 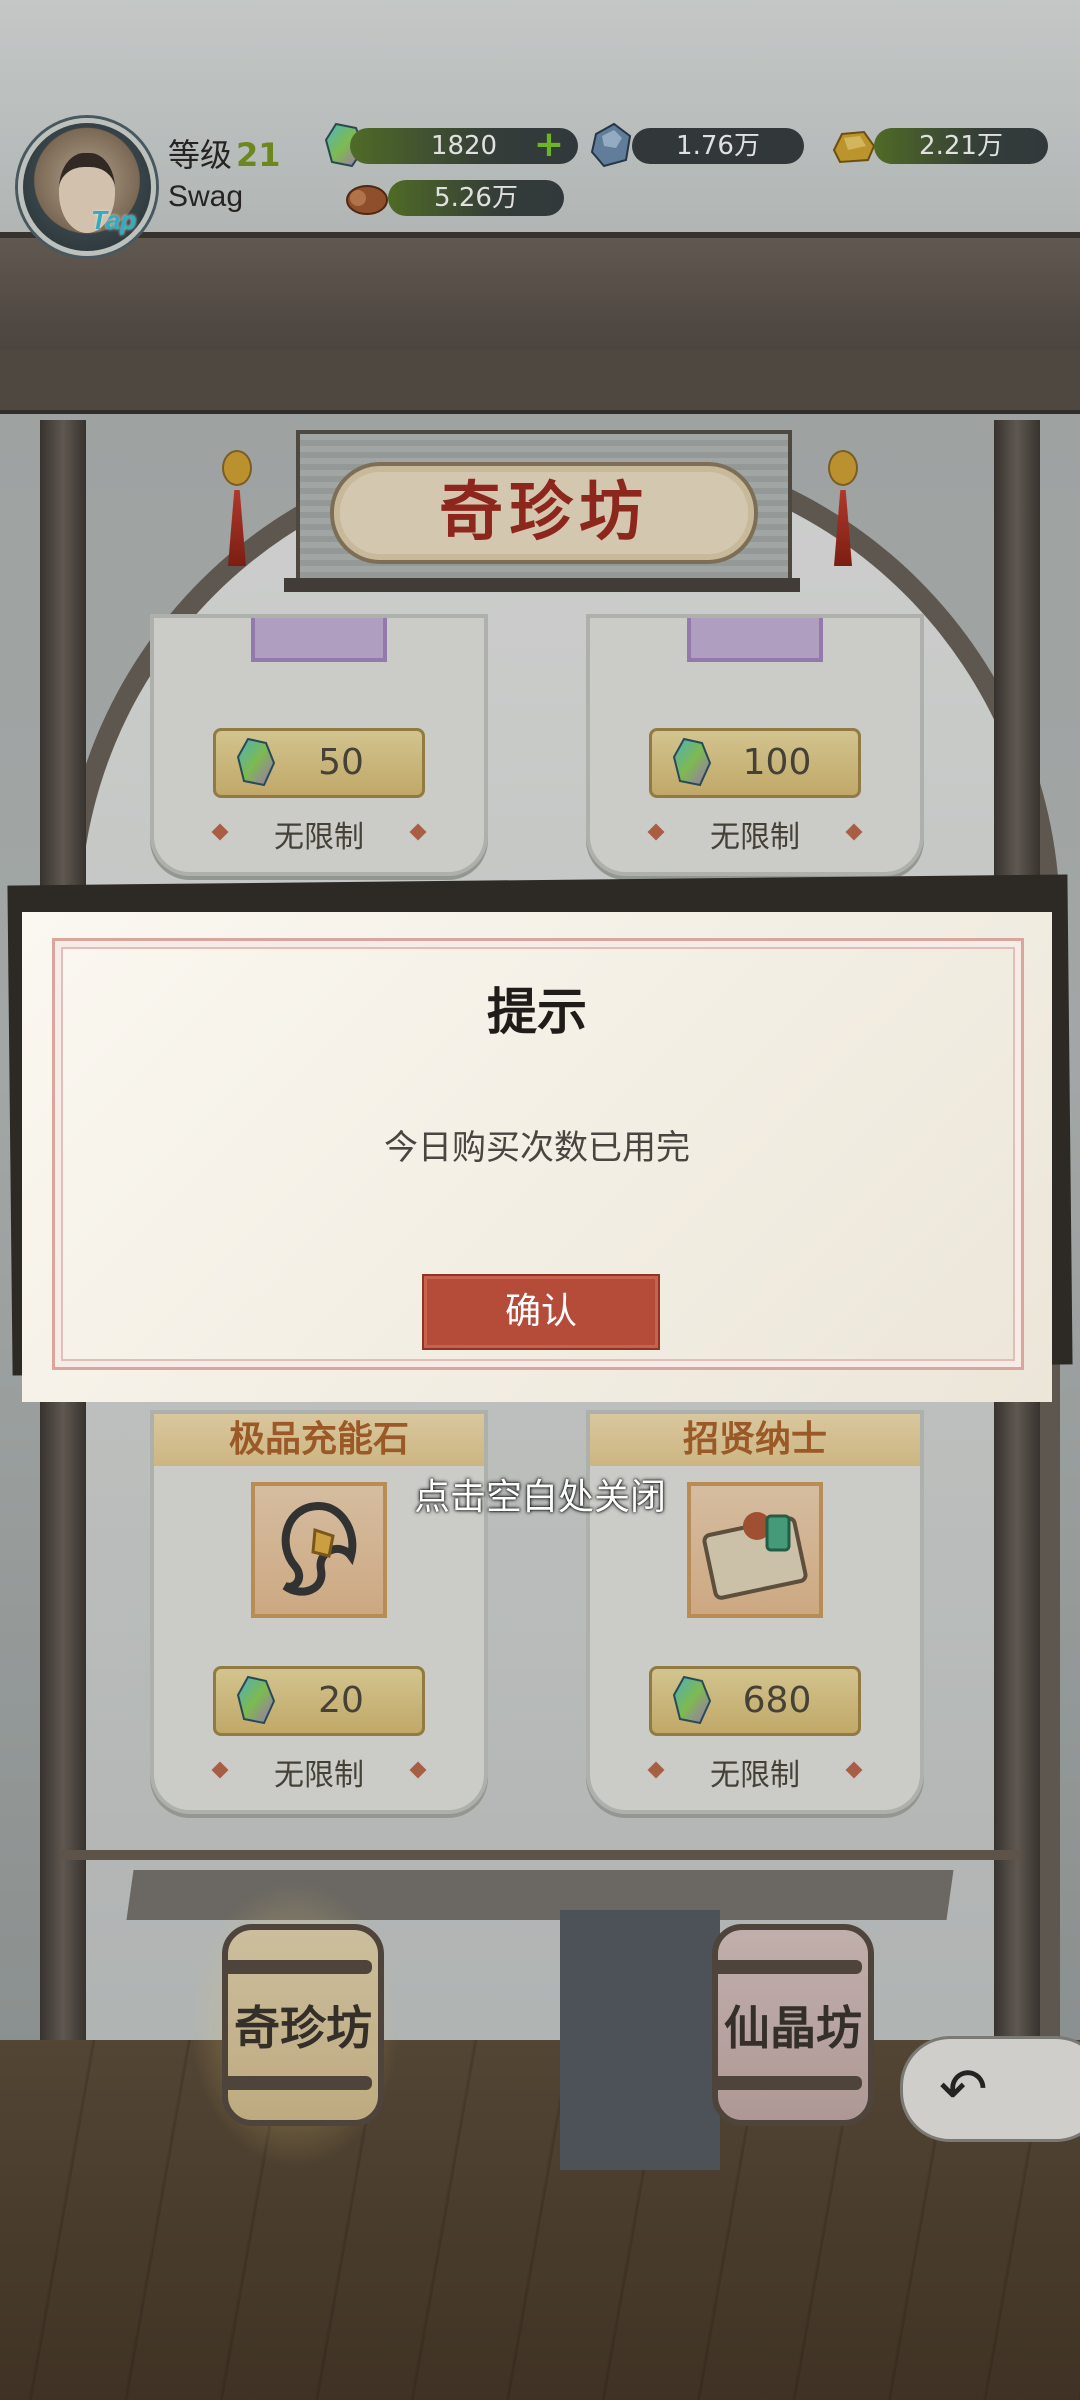 What do you see at coordinates (541, 1312) in the screenshot?
I see `confirm-button: 确认` at bounding box center [541, 1312].